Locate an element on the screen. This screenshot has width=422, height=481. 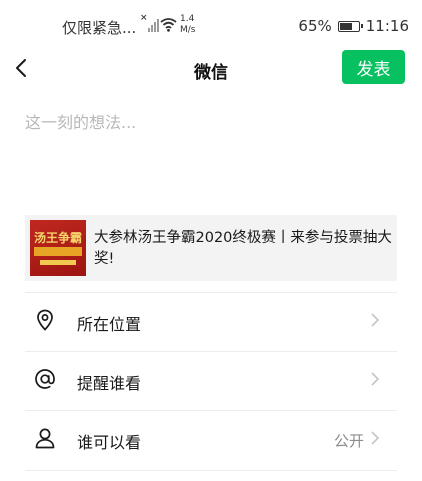
location-label: 所在位置 is located at coordinates (109, 324).